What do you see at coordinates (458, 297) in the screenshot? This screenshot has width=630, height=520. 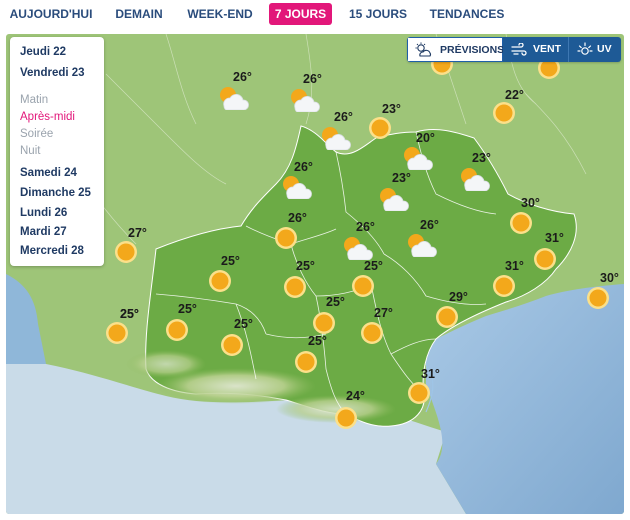 I see `temp-label: 29°` at bounding box center [458, 297].